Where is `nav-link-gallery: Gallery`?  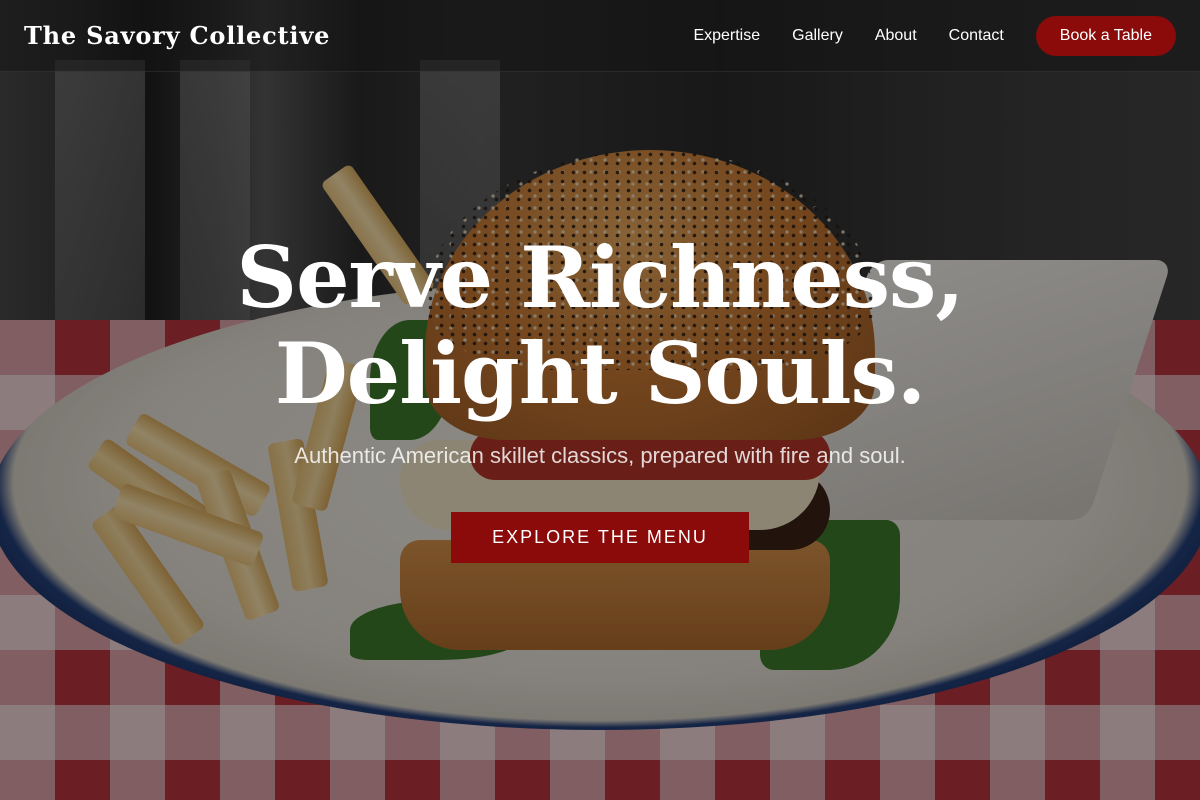
nav-link-gallery: Gallery is located at coordinates (817, 36).